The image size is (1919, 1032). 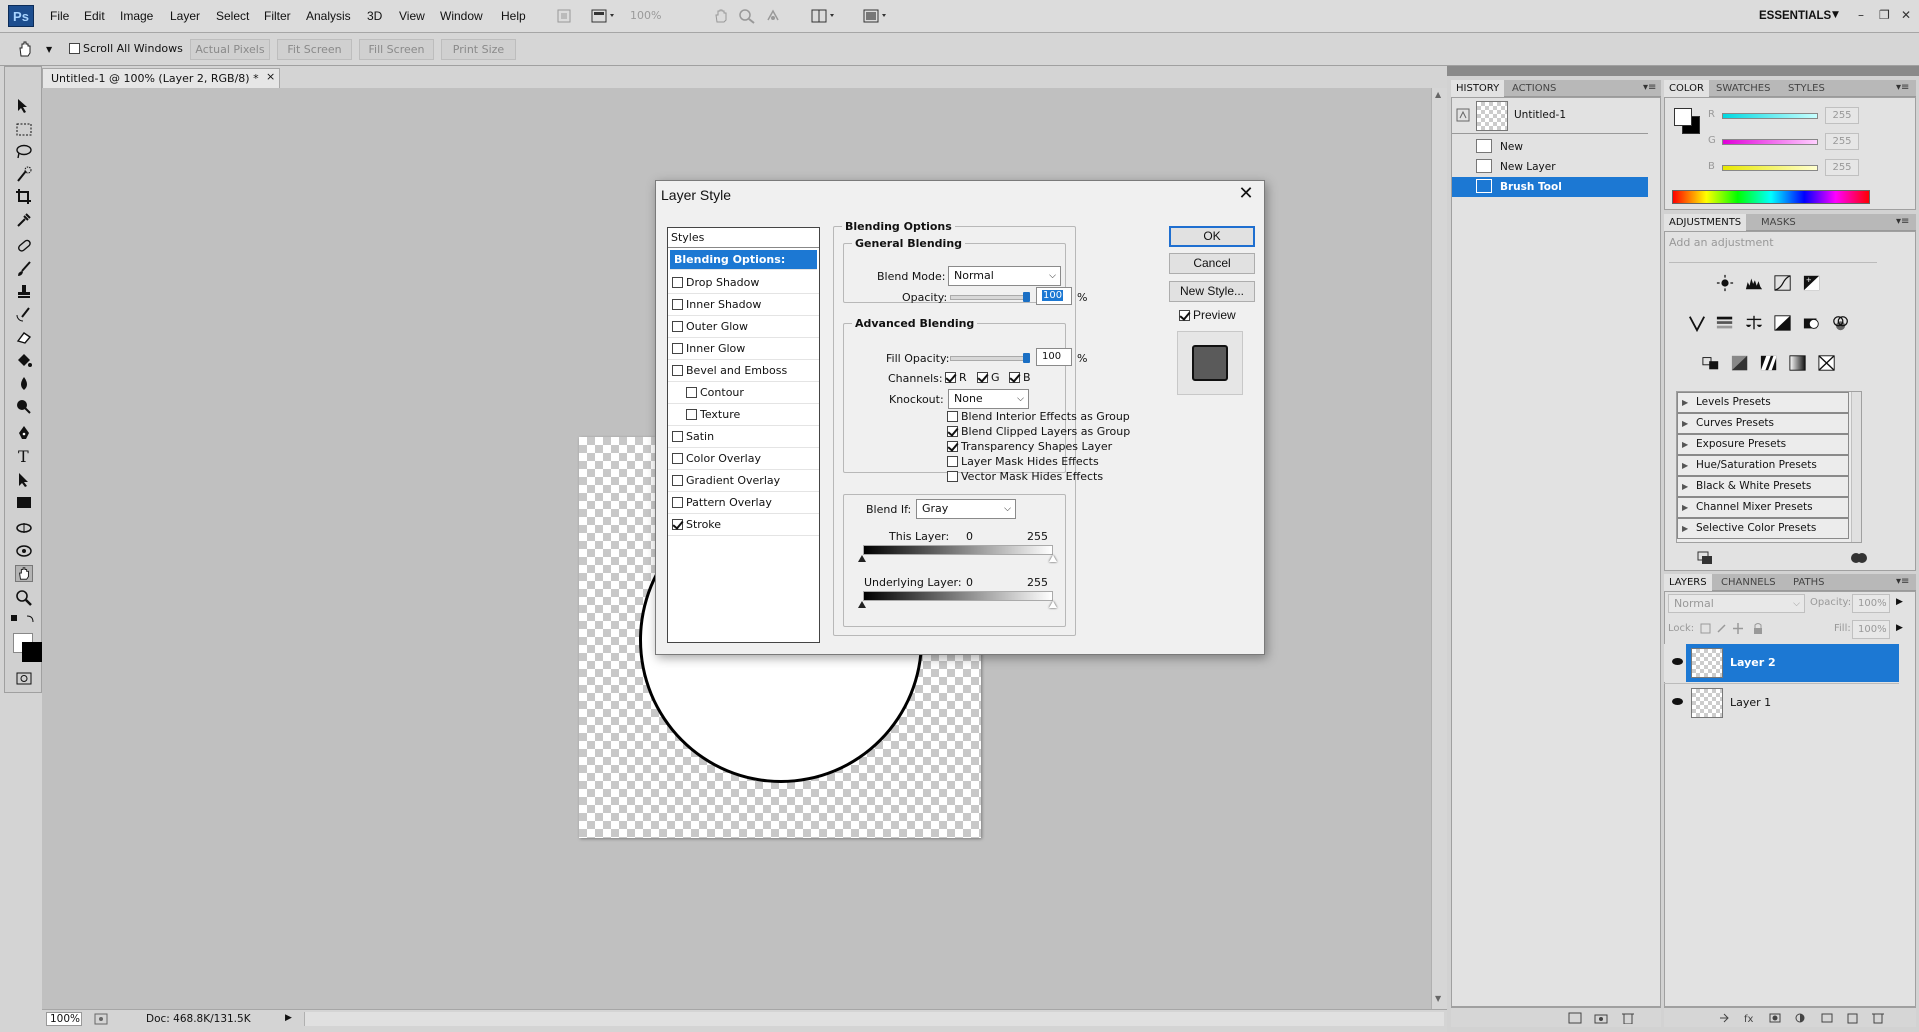 I want to click on hand-tool-active-icon, so click(x=24, y=573).